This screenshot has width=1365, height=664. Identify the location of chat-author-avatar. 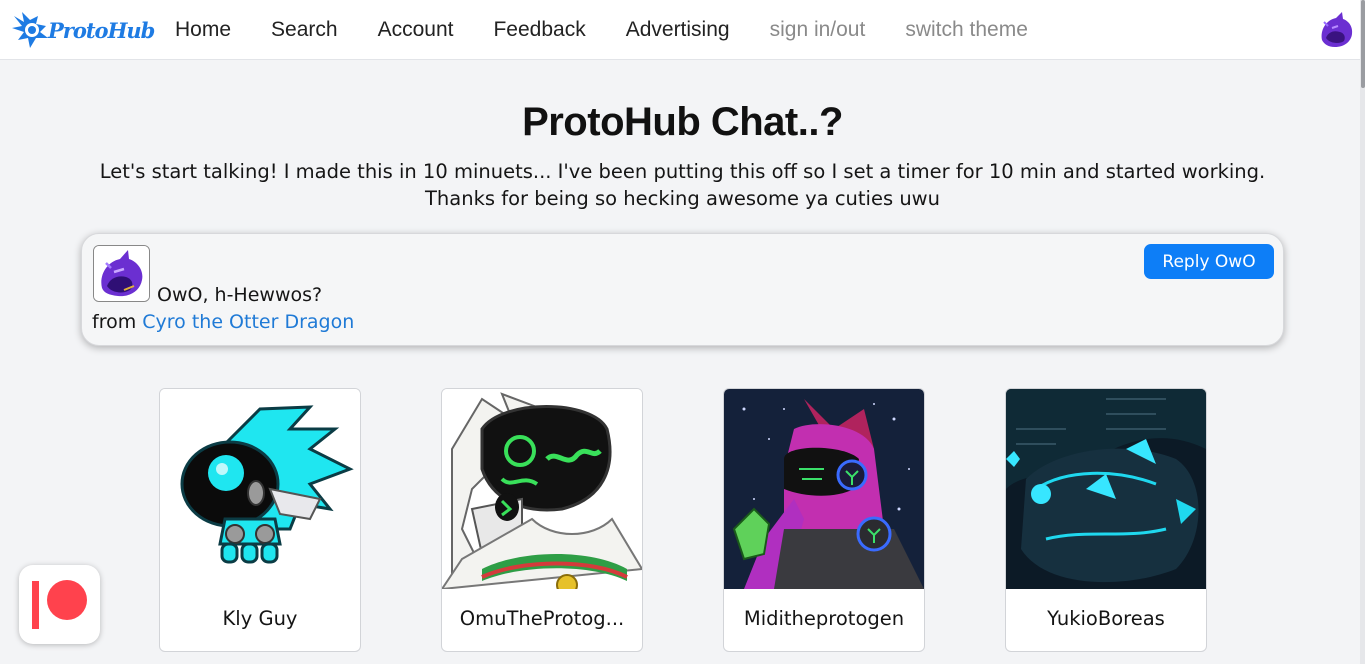
(121, 273).